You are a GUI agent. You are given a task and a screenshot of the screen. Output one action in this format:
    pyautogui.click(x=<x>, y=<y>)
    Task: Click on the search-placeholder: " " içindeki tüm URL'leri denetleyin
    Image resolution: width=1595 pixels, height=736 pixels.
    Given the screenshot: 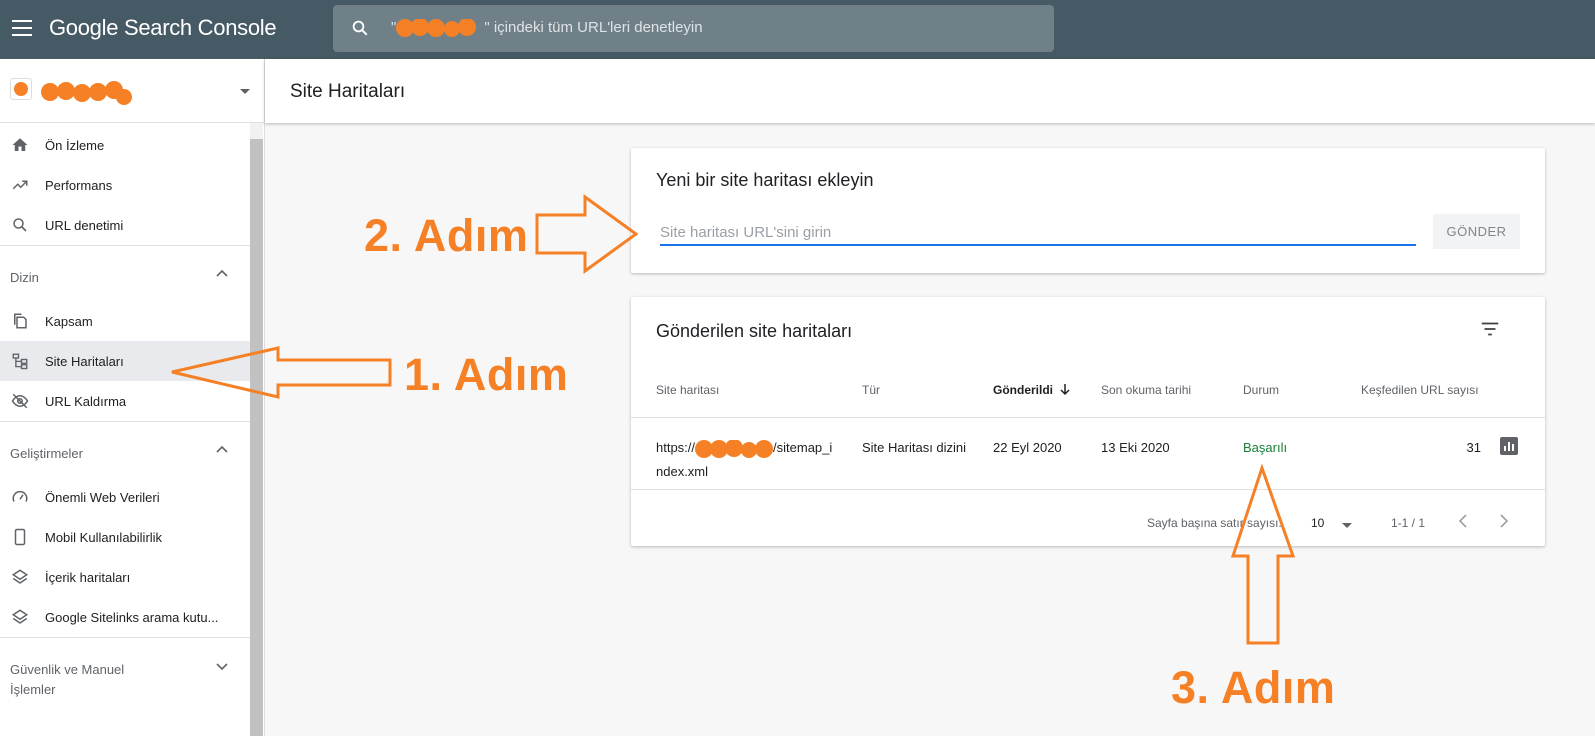 What is the action you would take?
    pyautogui.click(x=547, y=28)
    